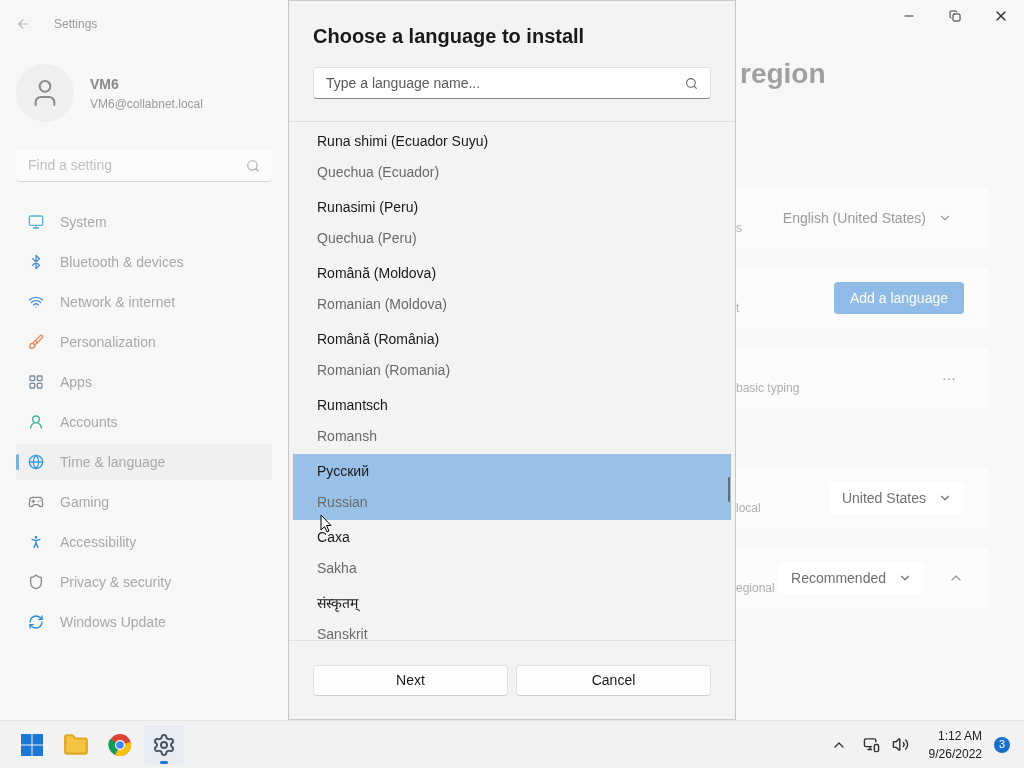  What do you see at coordinates (512, 553) in the screenshot?
I see `language-item: Саха Sakha` at bounding box center [512, 553].